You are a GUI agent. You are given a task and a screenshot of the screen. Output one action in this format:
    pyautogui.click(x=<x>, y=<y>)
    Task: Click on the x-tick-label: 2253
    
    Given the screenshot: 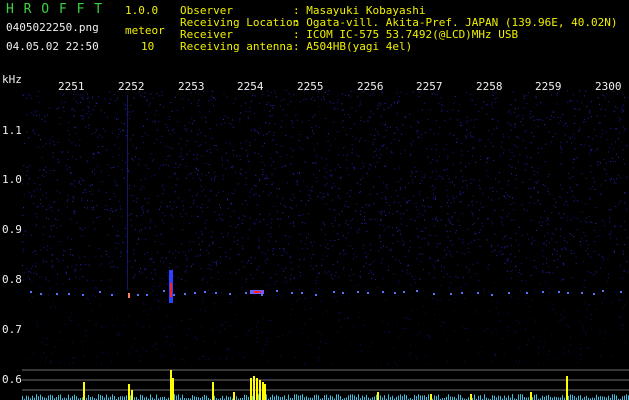 What is the action you would take?
    pyautogui.click(x=191, y=86)
    